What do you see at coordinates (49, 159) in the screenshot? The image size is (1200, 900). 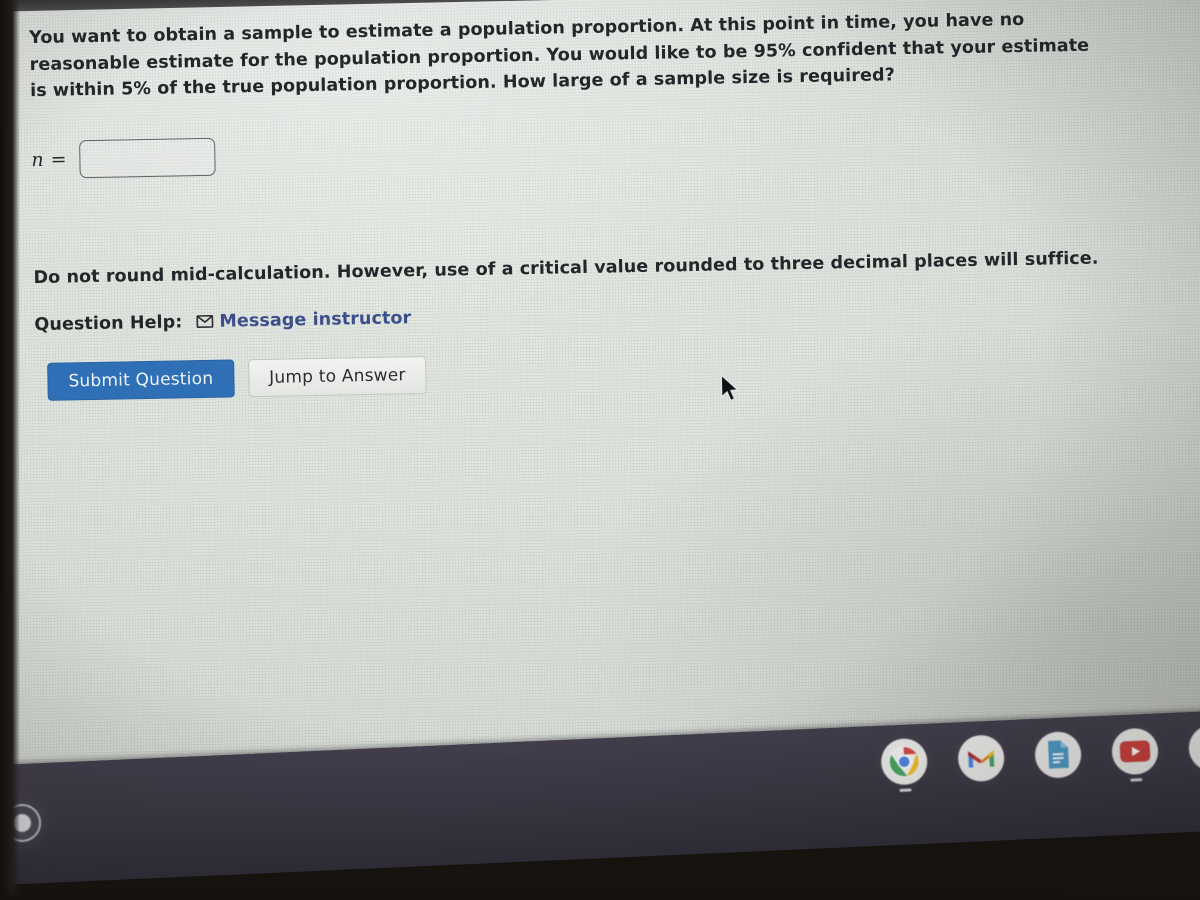 I see `variable-label-n: n =` at bounding box center [49, 159].